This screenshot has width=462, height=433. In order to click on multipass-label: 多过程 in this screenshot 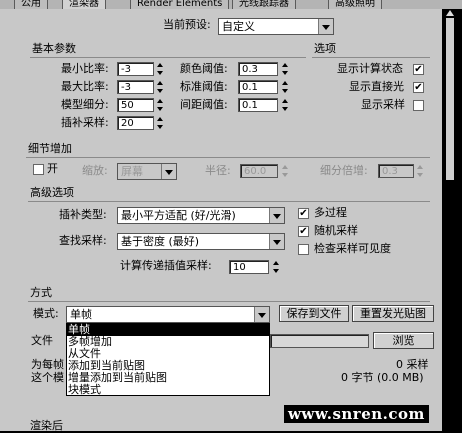, I will do `click(330, 212)`.